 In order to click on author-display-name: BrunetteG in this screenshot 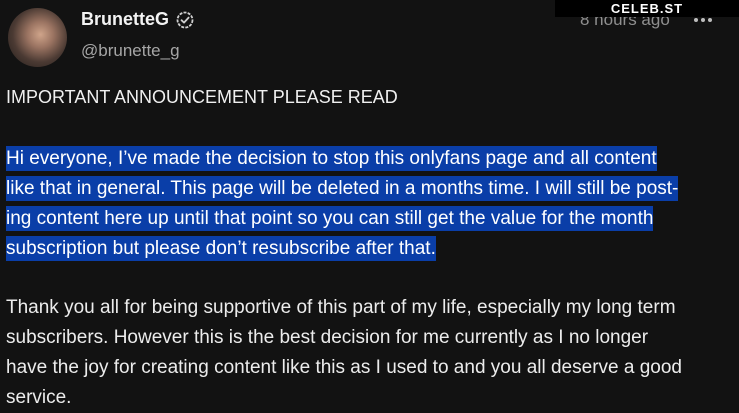, I will do `click(125, 19)`.